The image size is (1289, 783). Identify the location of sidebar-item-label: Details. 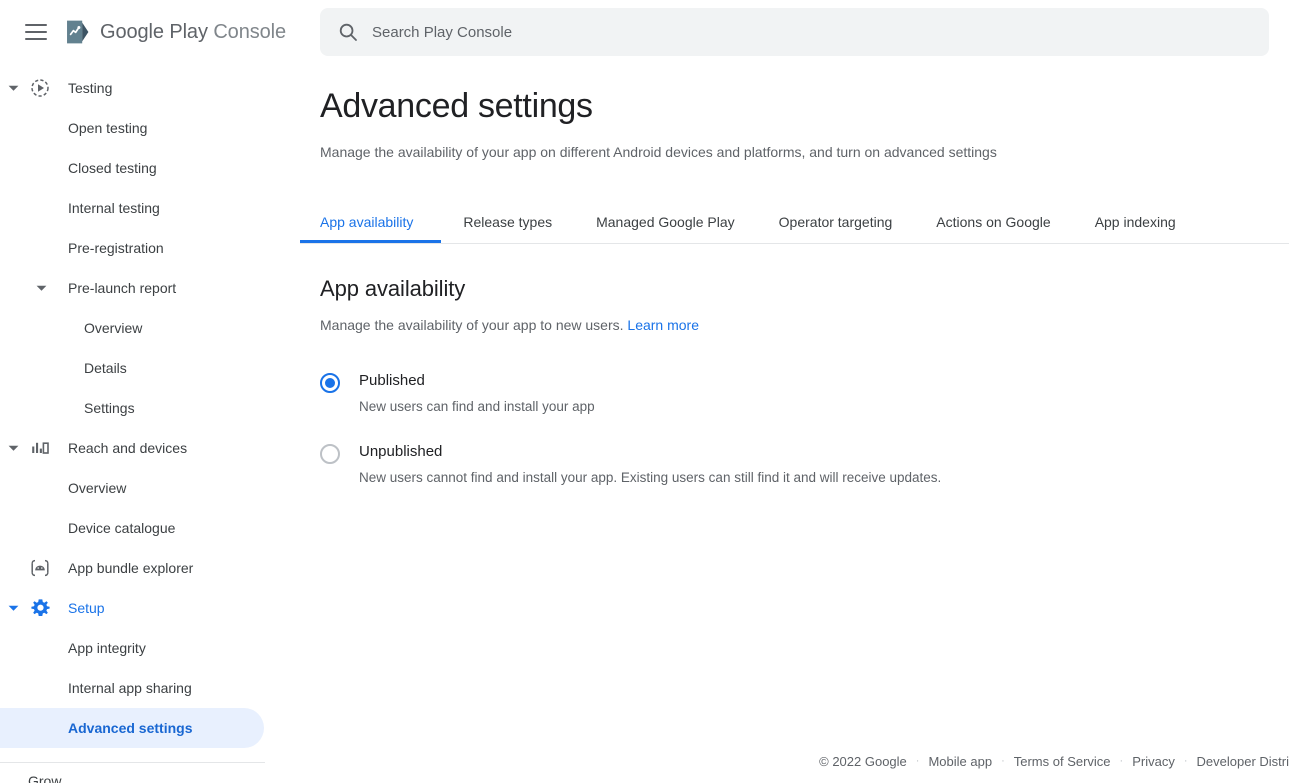
(105, 368).